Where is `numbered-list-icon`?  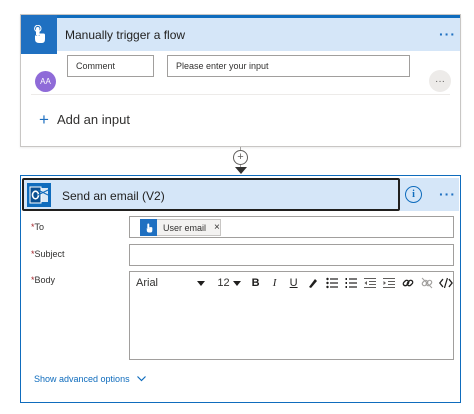
numbered-list-icon is located at coordinates (350, 283).